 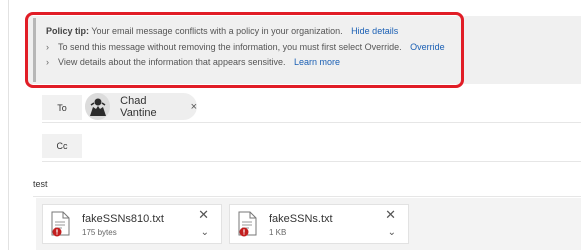 I want to click on hide-details-link: Hide details, so click(x=374, y=31).